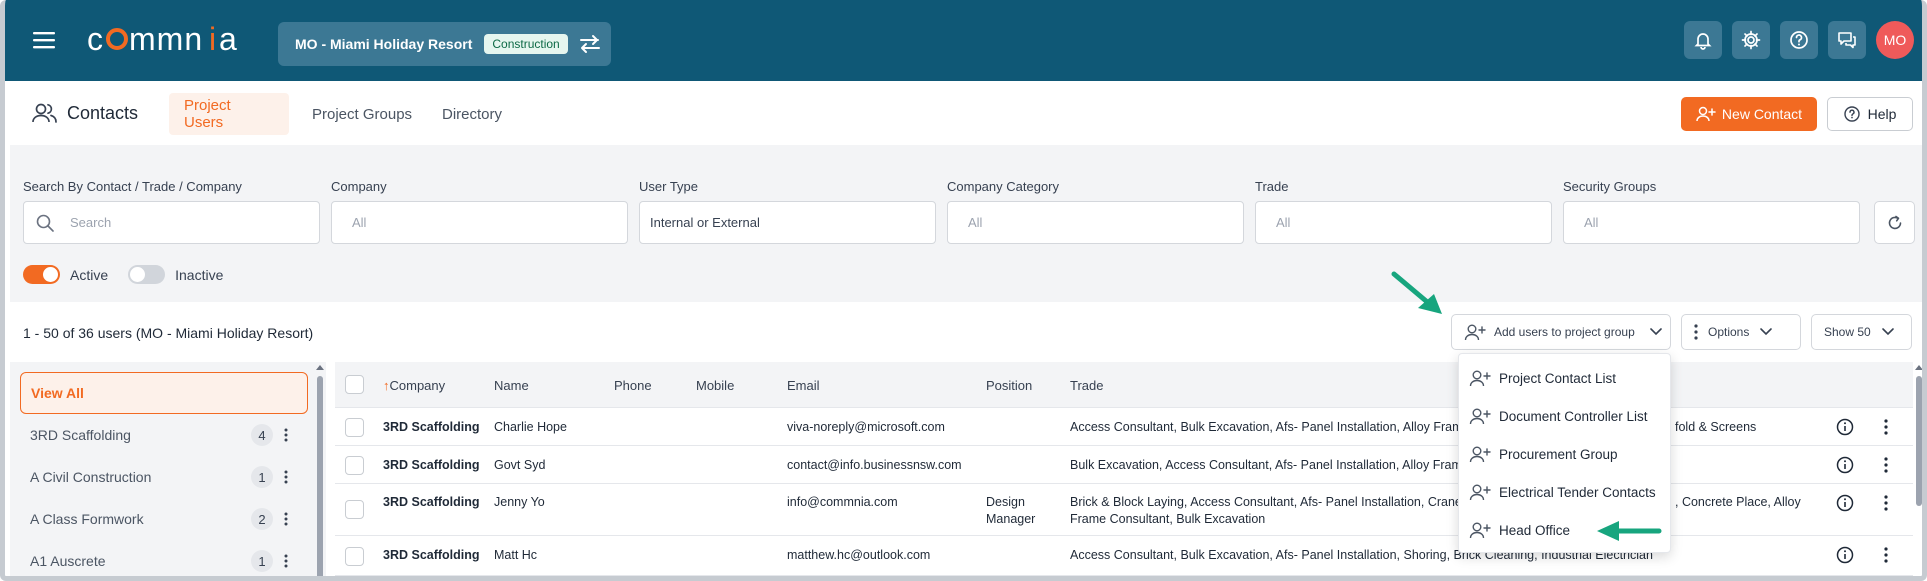  Describe the element at coordinates (479, 222) in the screenshot. I see `company-select: All` at that location.